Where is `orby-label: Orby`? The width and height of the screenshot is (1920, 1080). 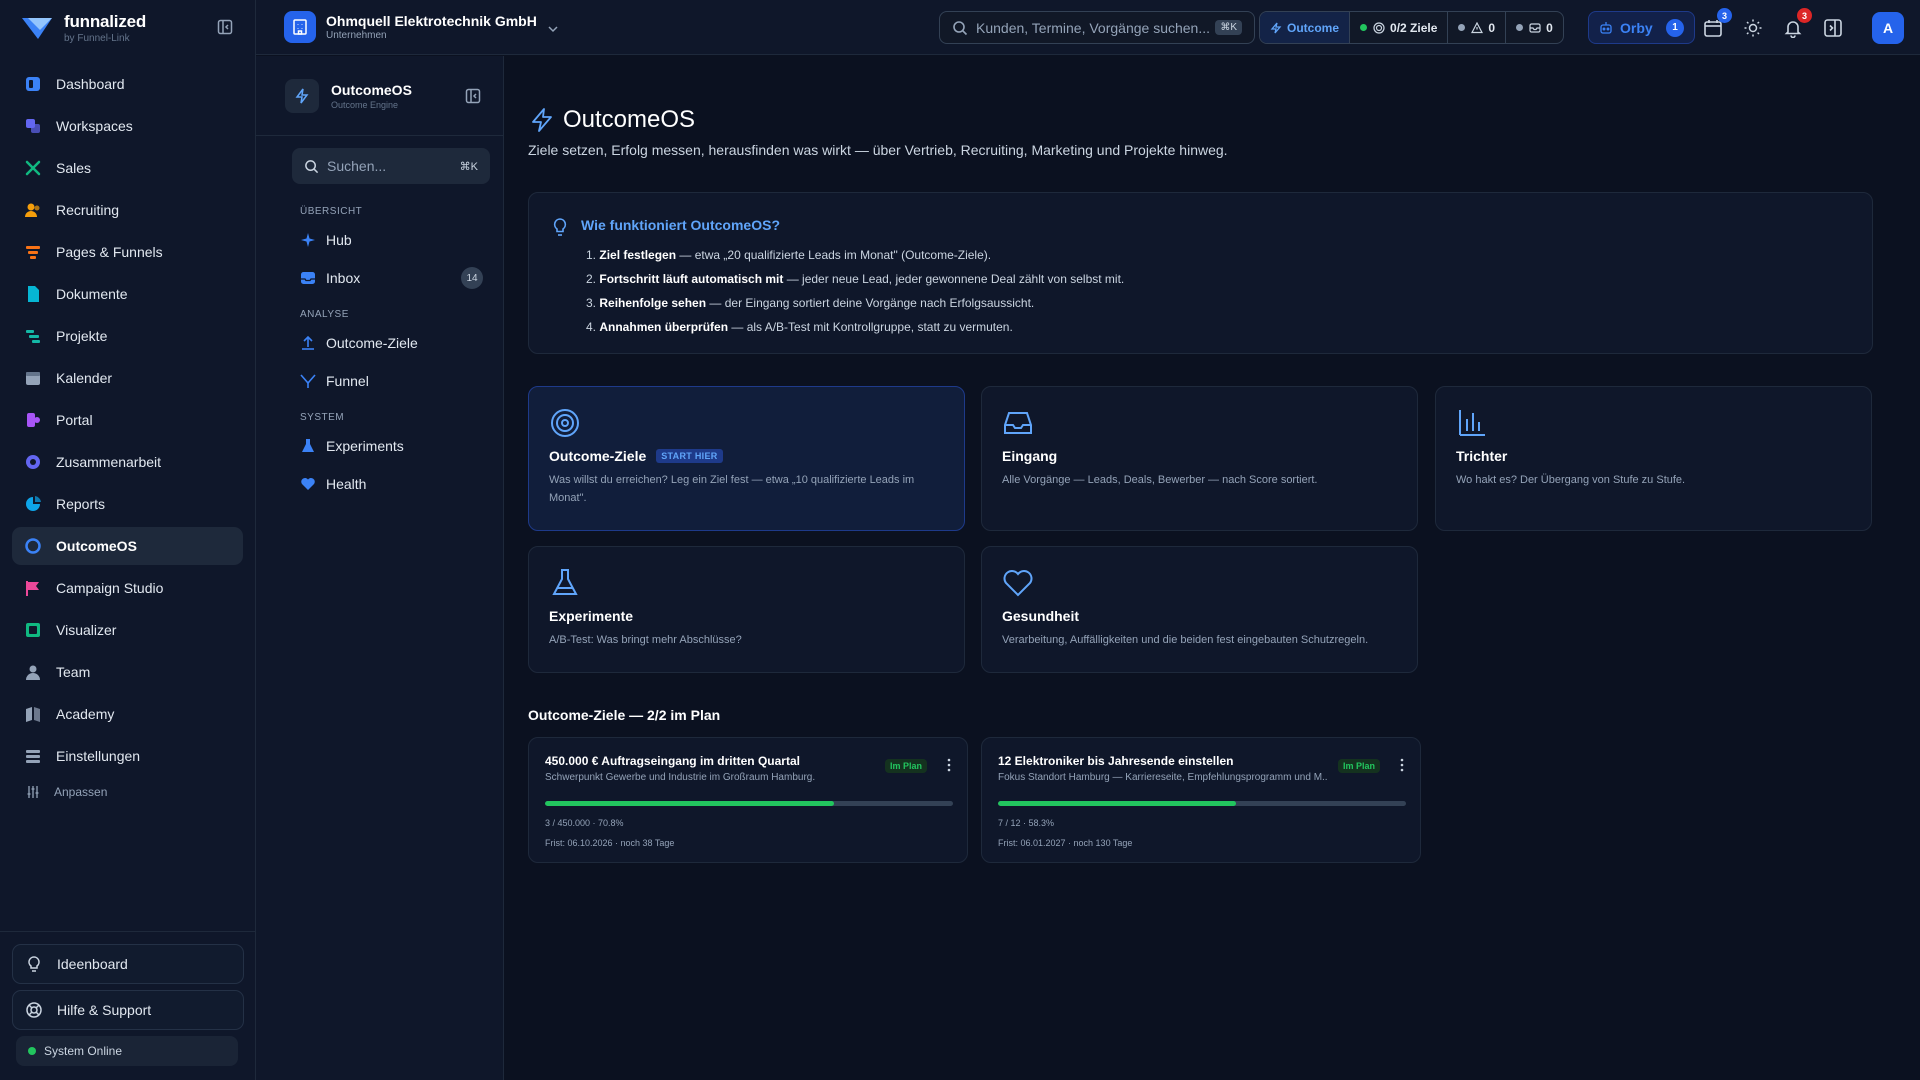 orby-label: Orby is located at coordinates (1636, 27).